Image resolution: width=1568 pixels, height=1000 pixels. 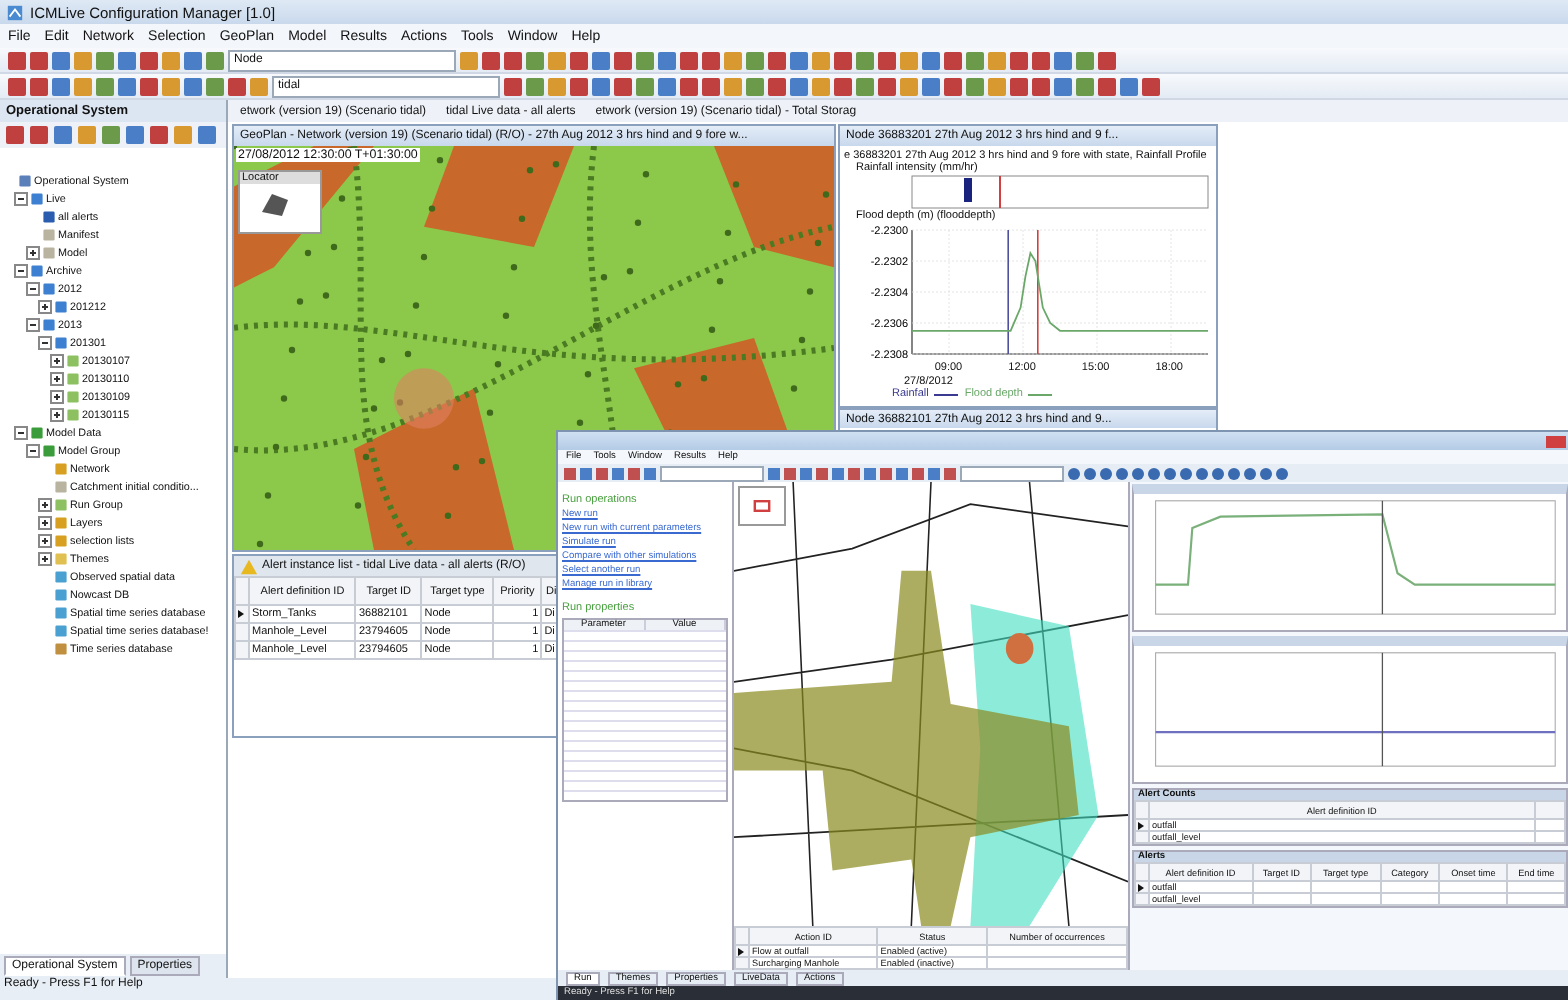 What do you see at coordinates (762, 506) in the screenshot?
I see `locator-map-icon` at bounding box center [762, 506].